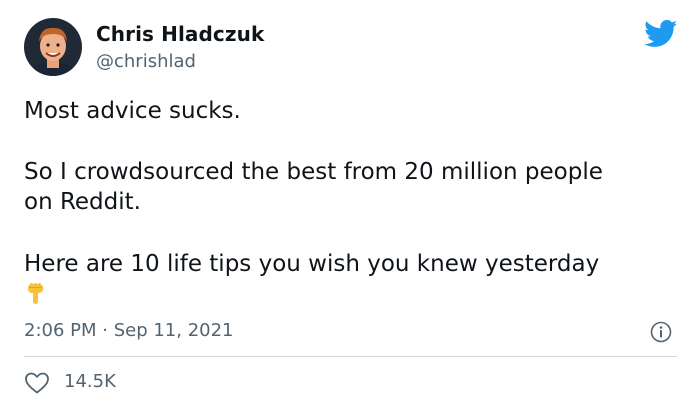 This screenshot has height=410, width=700. What do you see at coordinates (661, 332) in the screenshot?
I see `info-icon` at bounding box center [661, 332].